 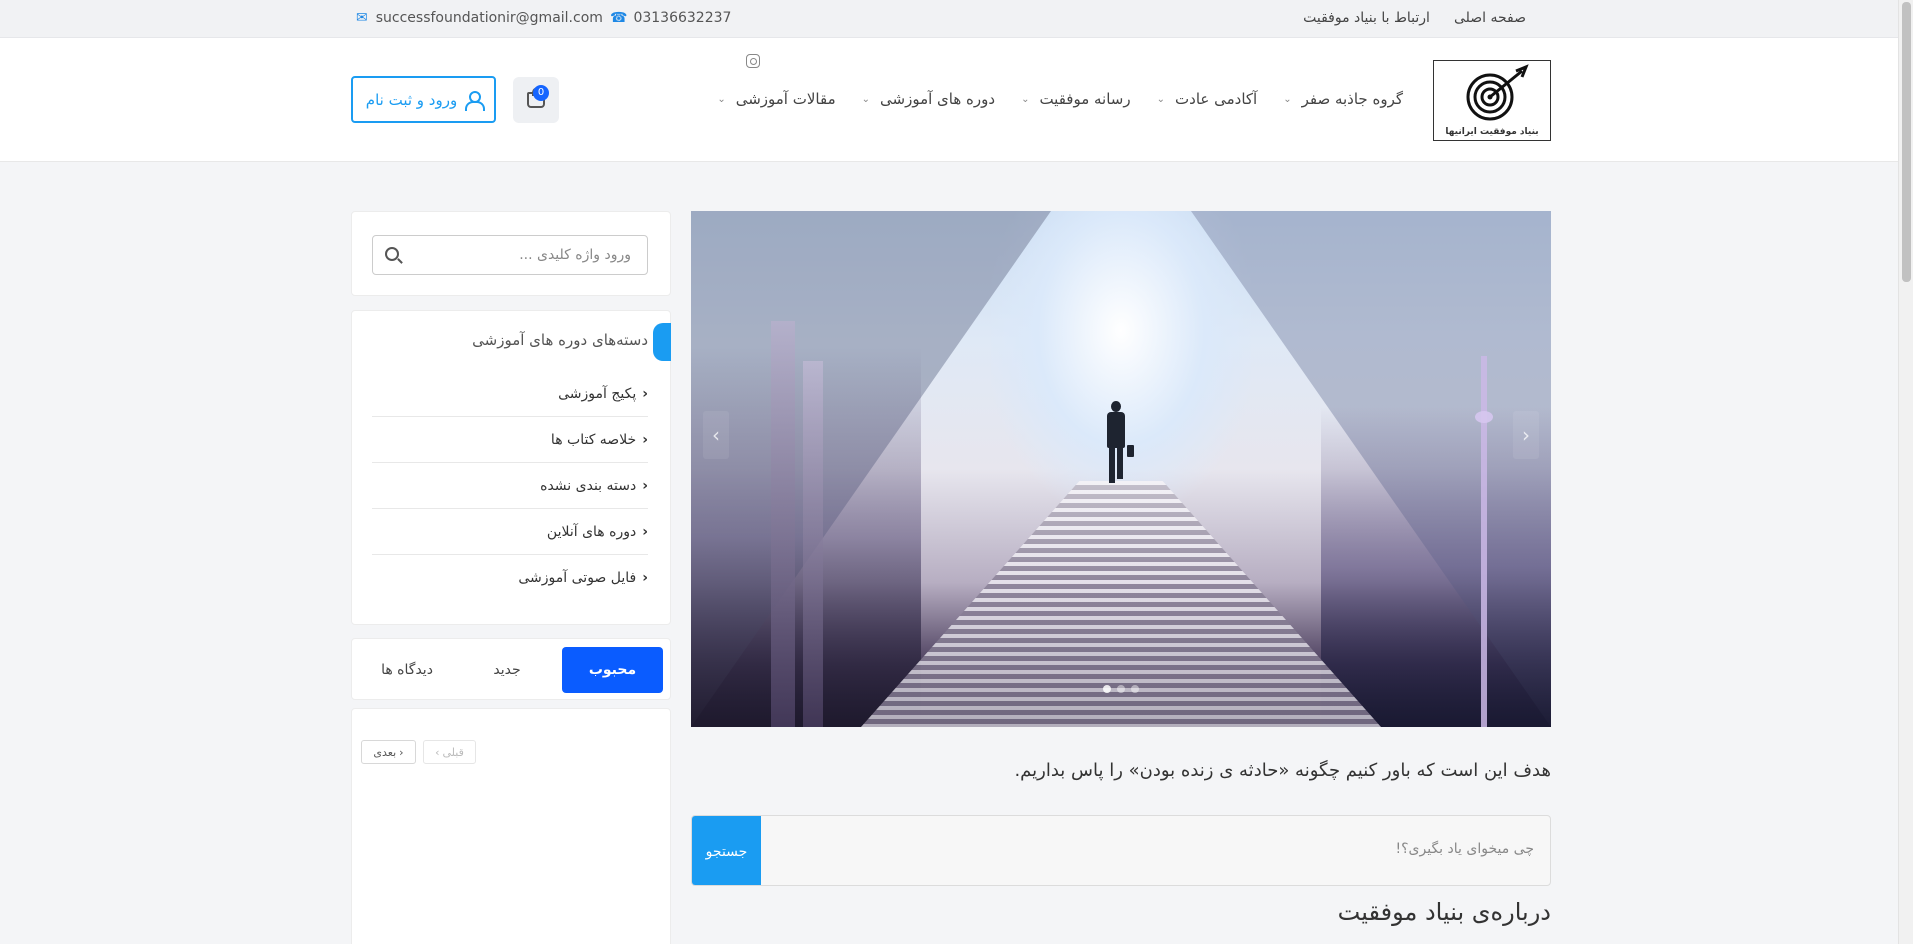 I want to click on category-item-audio-files: ‹ فایل صوتی آموزشی, so click(x=510, y=578).